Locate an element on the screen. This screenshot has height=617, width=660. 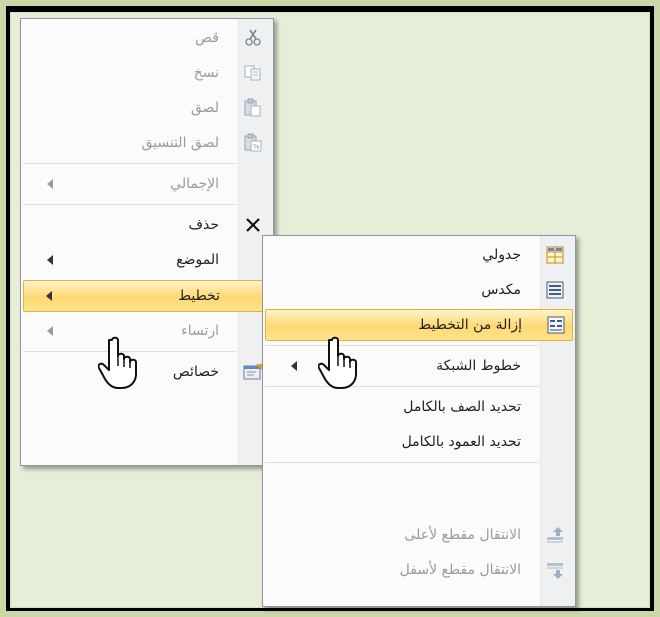
menu-item-gridlines: خطوط الشبكة is located at coordinates (419, 366).